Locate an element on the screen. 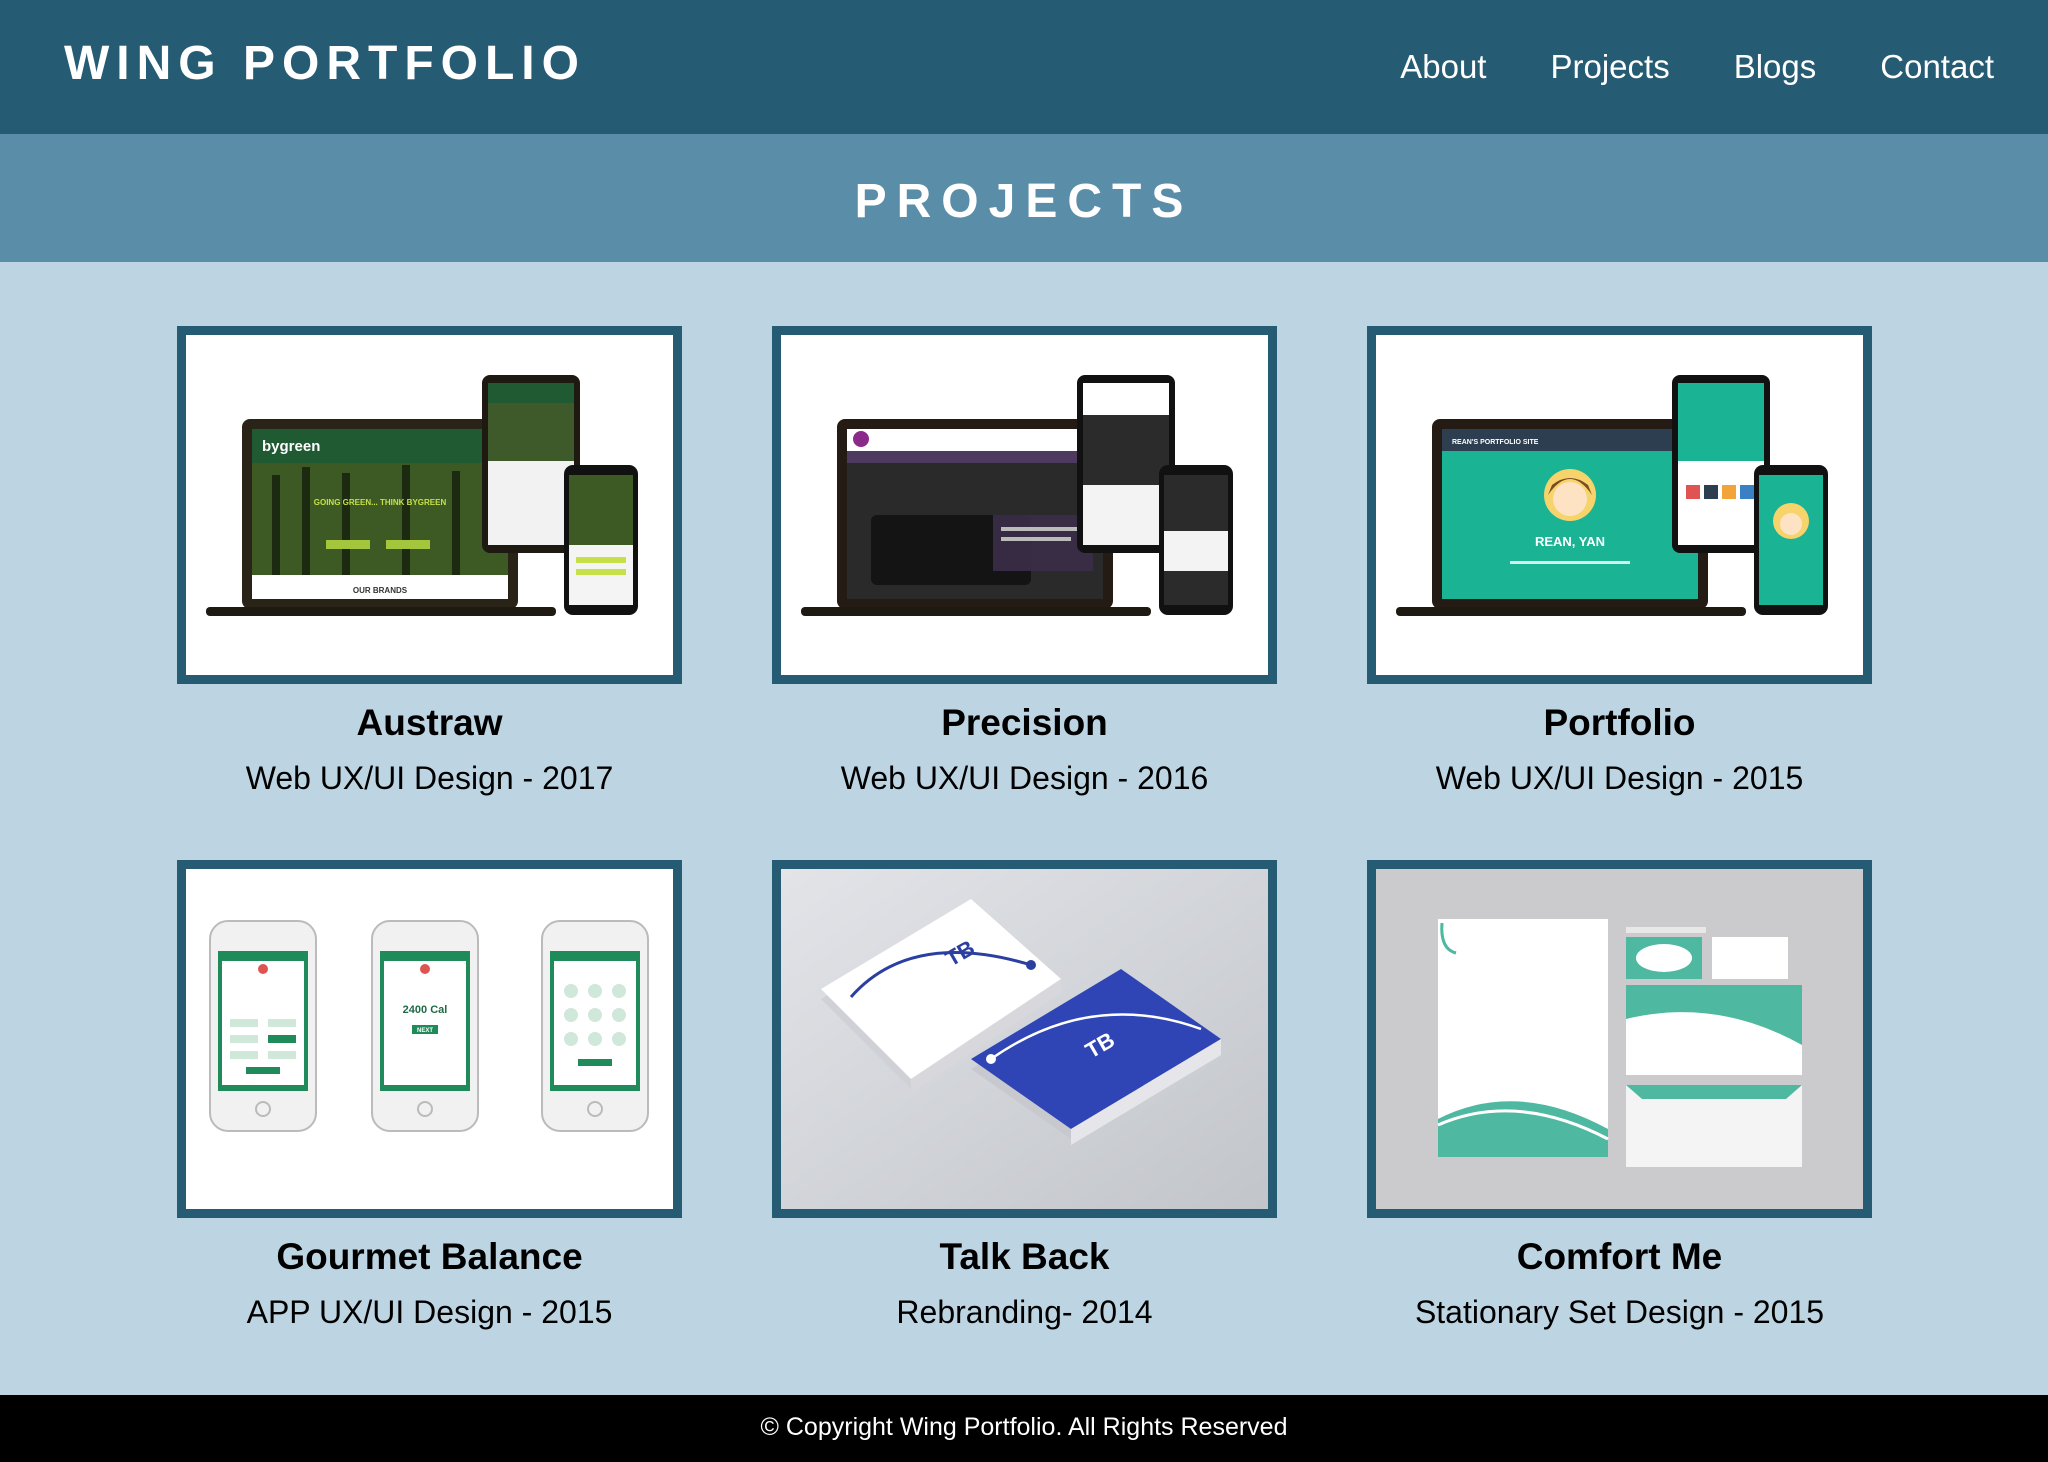 Image resolution: width=2048 pixels, height=1462 pixels. project-title: Comfort Me is located at coordinates (1619, 1257).